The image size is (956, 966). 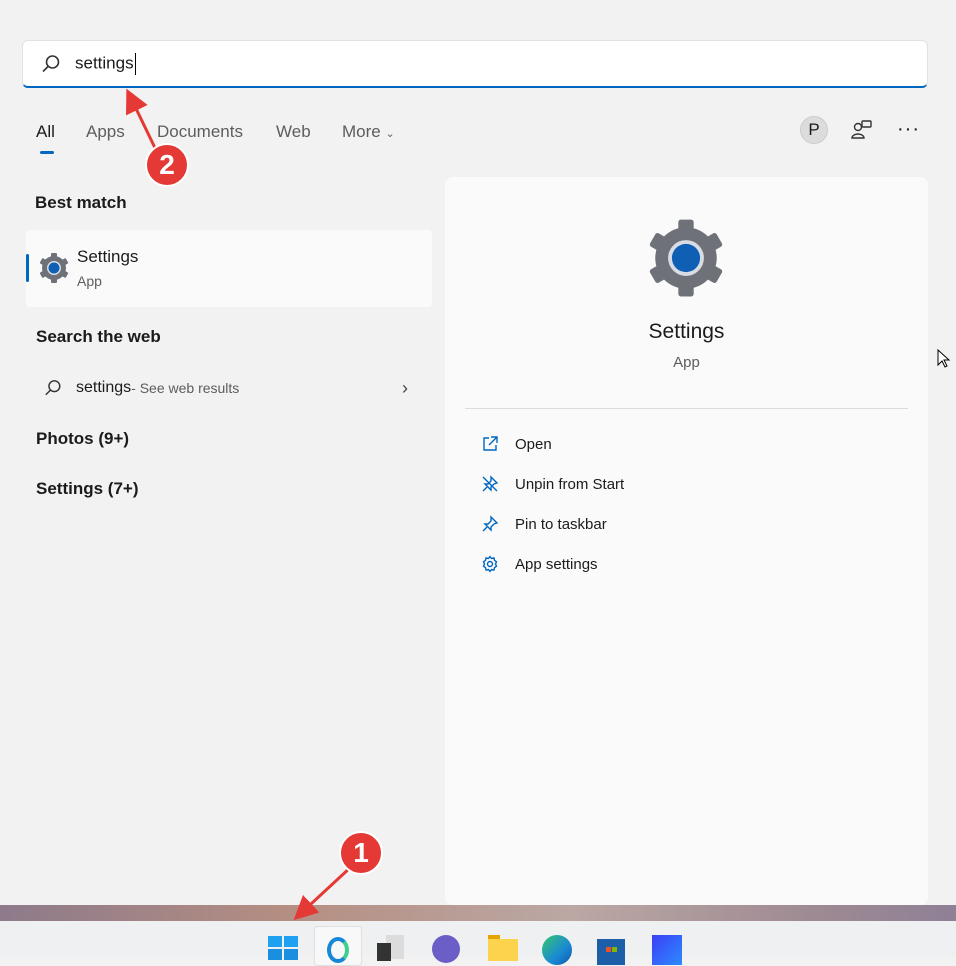 I want to click on annotation-badge-1: 1, so click(x=361, y=853).